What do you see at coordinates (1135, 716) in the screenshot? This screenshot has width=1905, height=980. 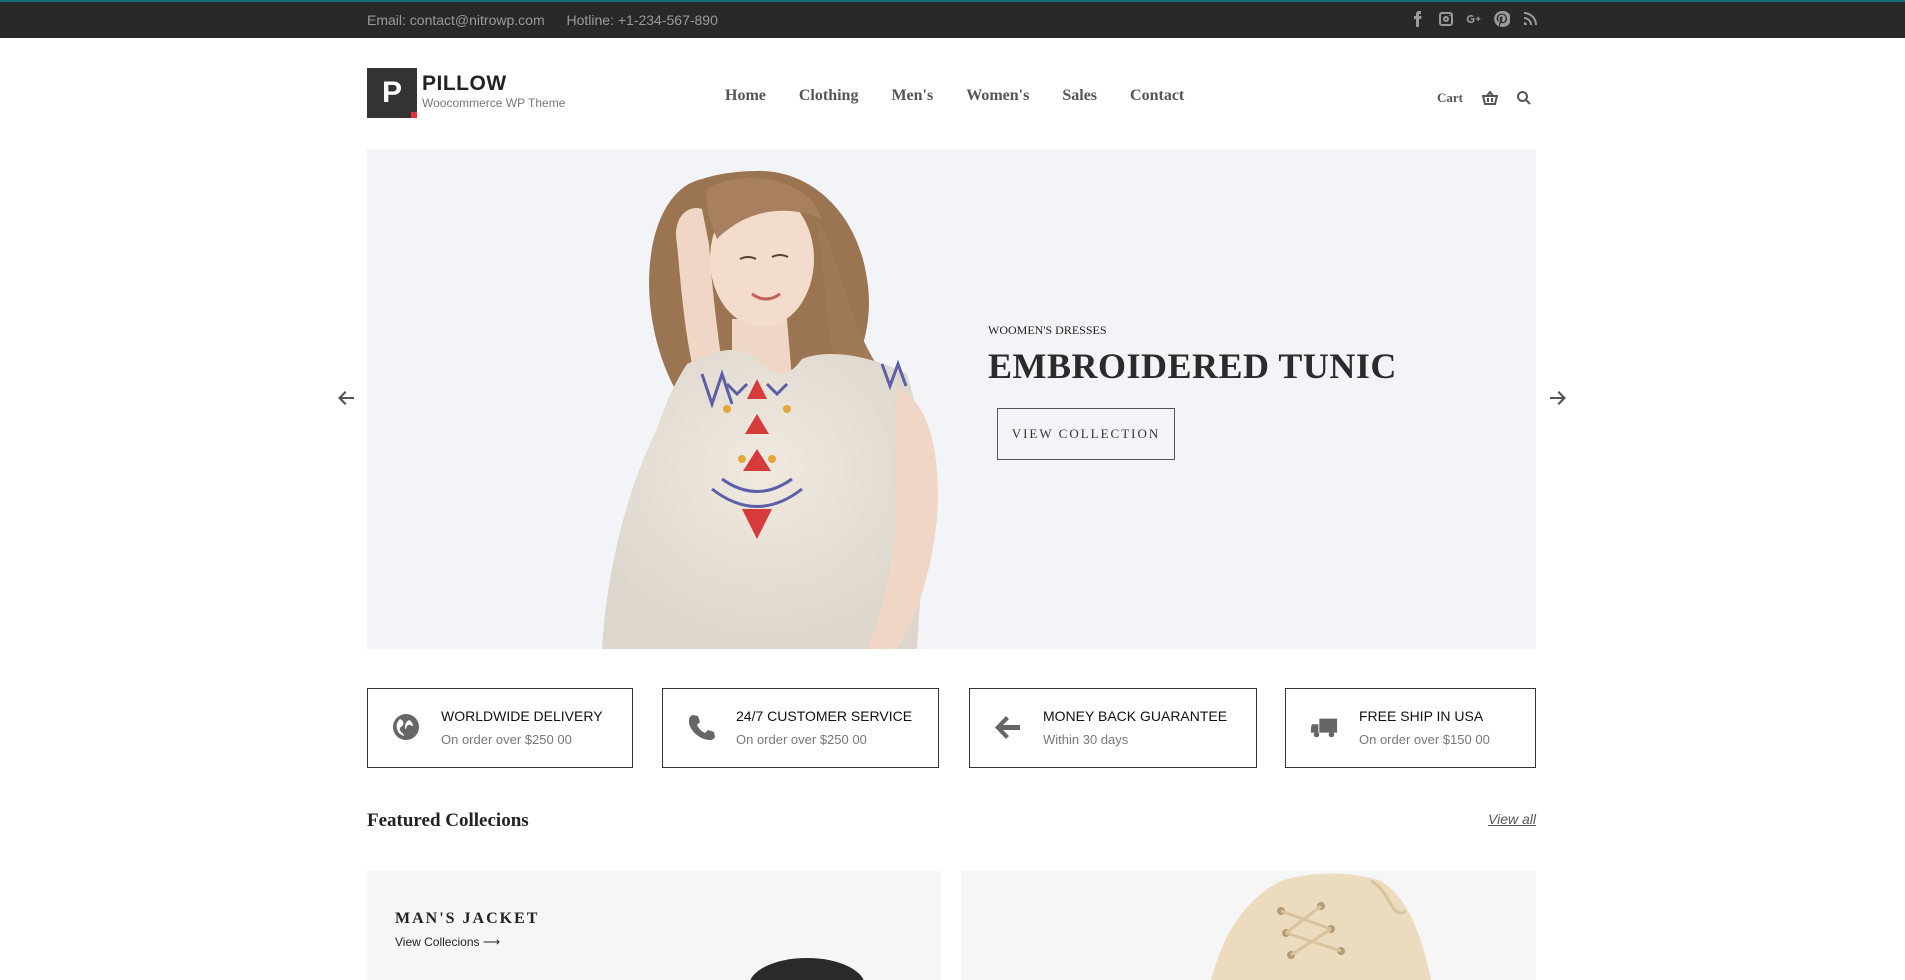 I see `feature-title: MONEY BACK GUARANTEE` at bounding box center [1135, 716].